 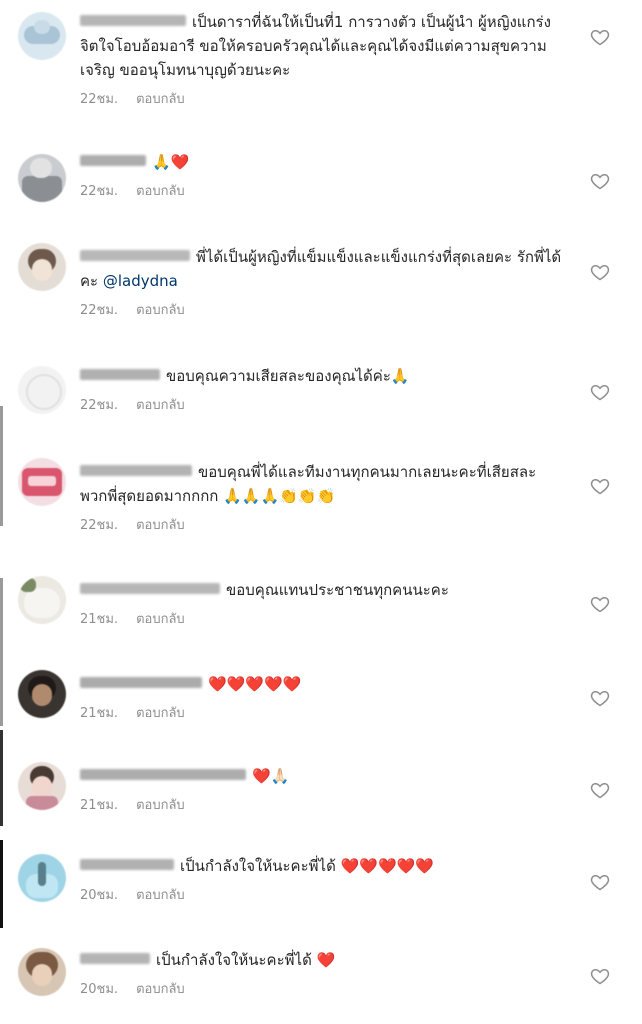 I want to click on comment-text: ❤️❤️❤️❤️❤️, so click(x=255, y=684).